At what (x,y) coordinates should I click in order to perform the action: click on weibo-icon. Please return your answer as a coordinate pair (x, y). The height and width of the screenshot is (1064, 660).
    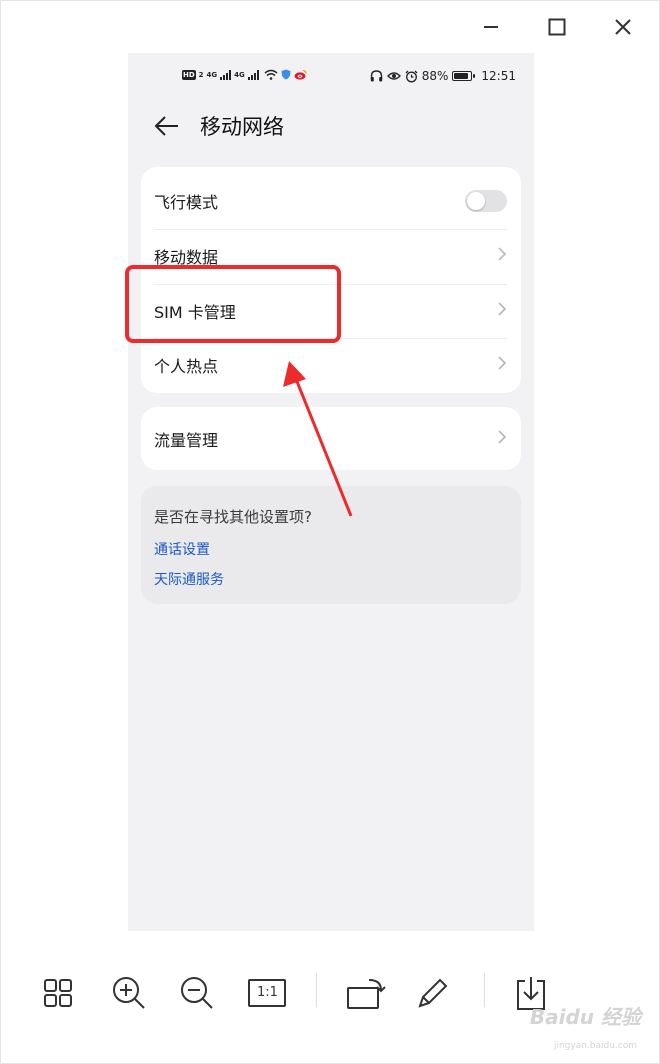
    Looking at the image, I should click on (300, 74).